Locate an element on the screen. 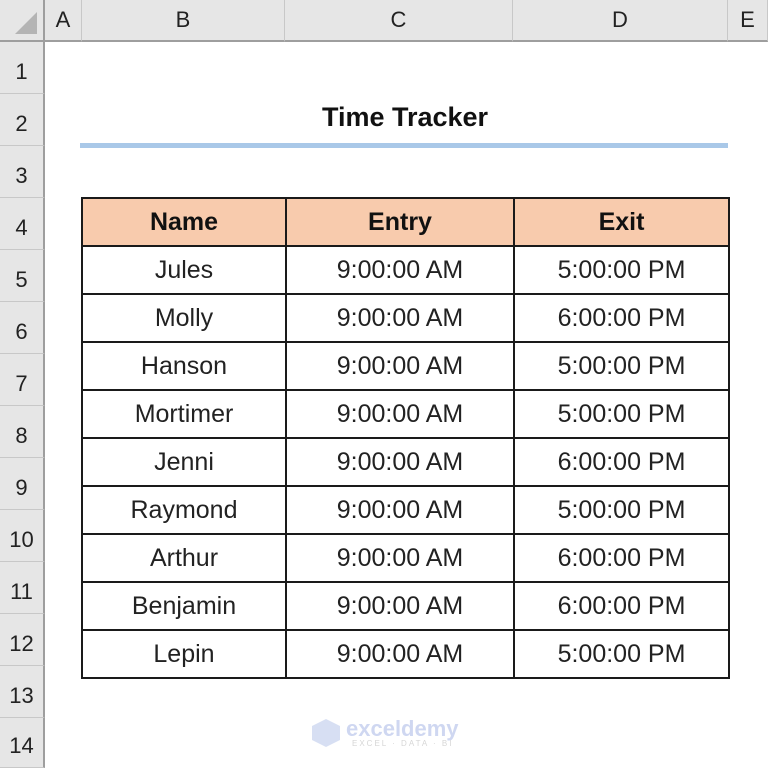  header-entry: Entry is located at coordinates (400, 222).